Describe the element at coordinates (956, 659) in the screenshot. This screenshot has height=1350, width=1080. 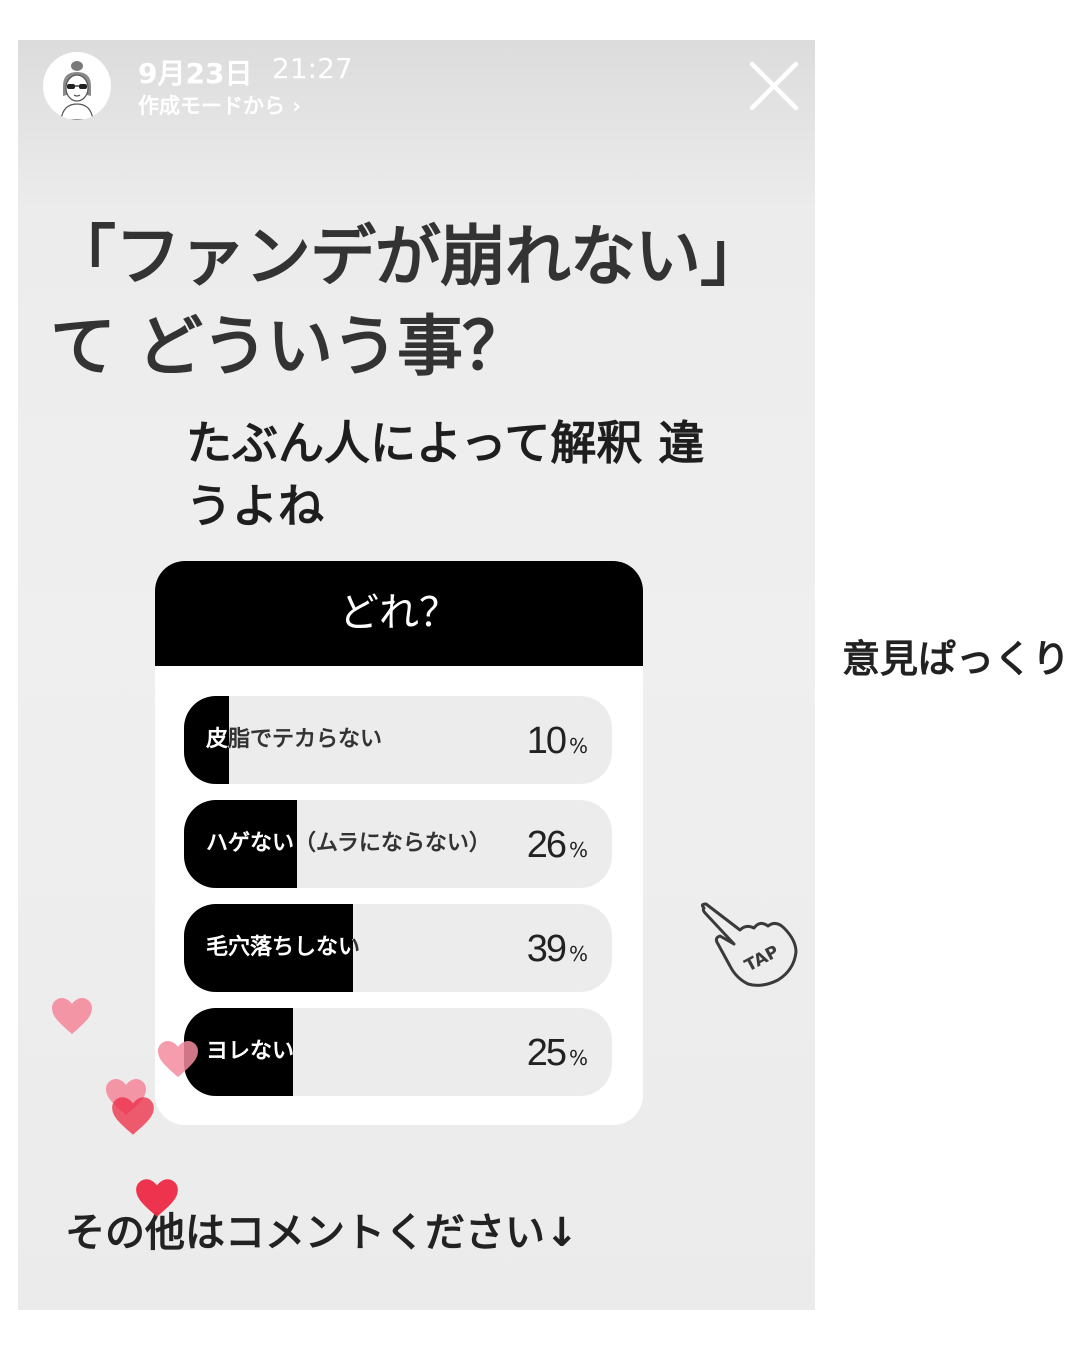
I see `post-caption: 意見ぱっくり` at that location.